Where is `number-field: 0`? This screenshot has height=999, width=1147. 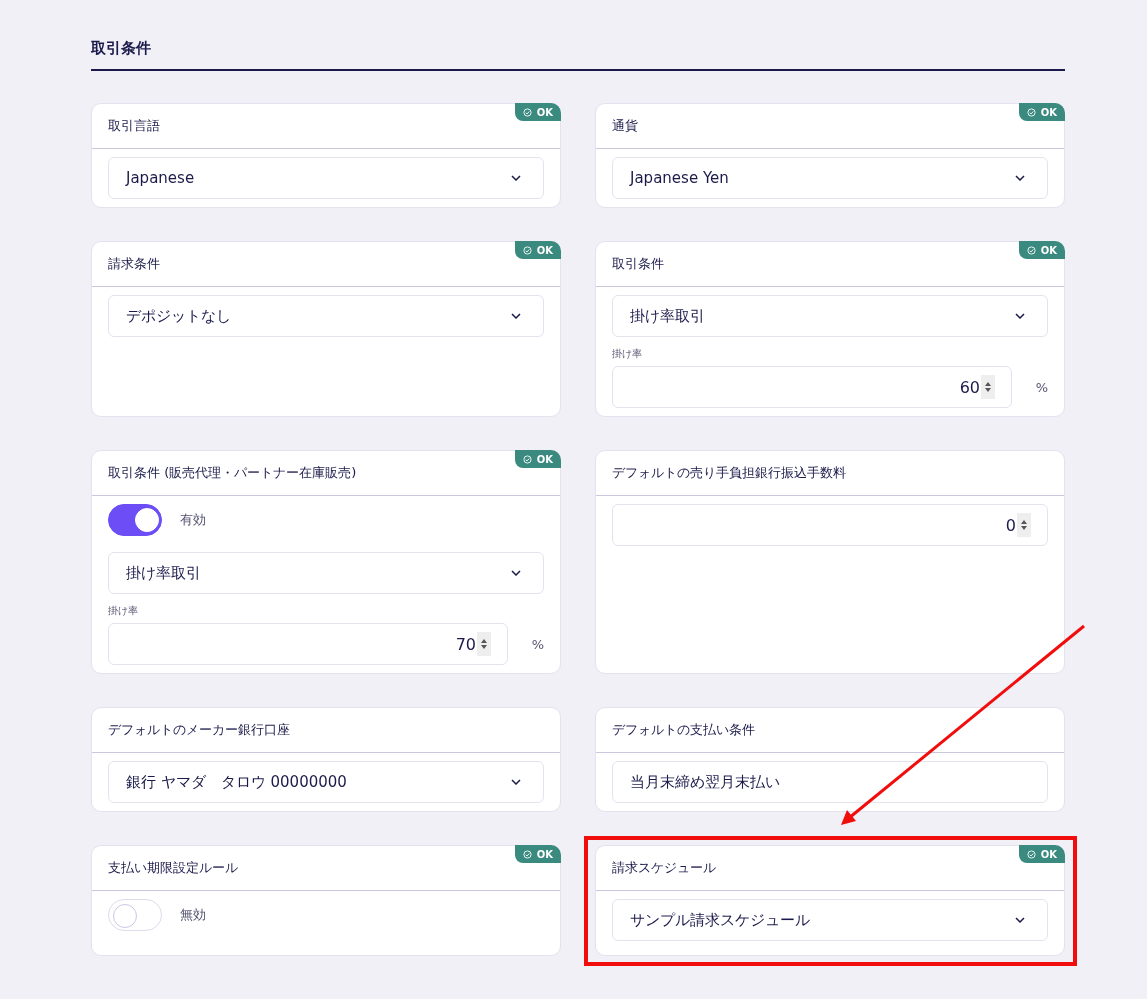
number-field: 0 is located at coordinates (830, 525).